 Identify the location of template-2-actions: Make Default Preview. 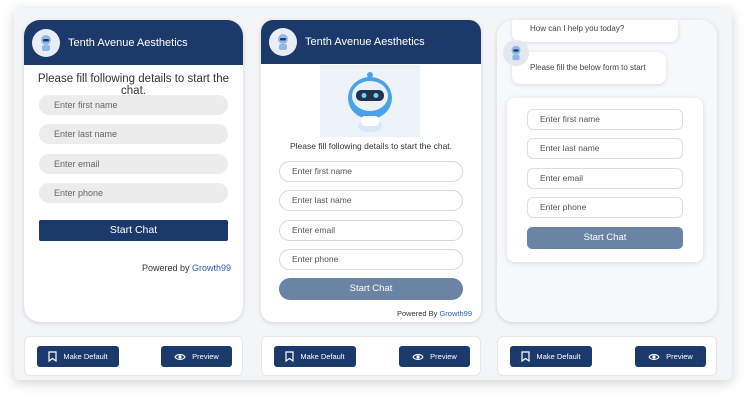
(371, 356).